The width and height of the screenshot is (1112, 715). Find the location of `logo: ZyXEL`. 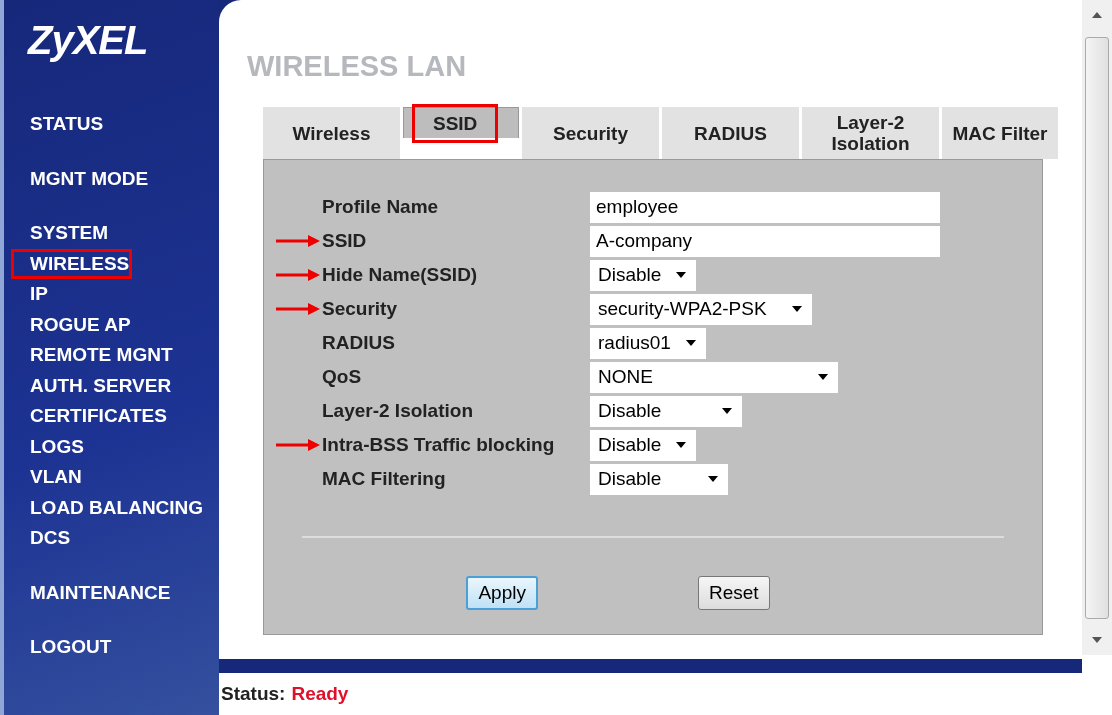

logo: ZyXEL is located at coordinates (88, 40).